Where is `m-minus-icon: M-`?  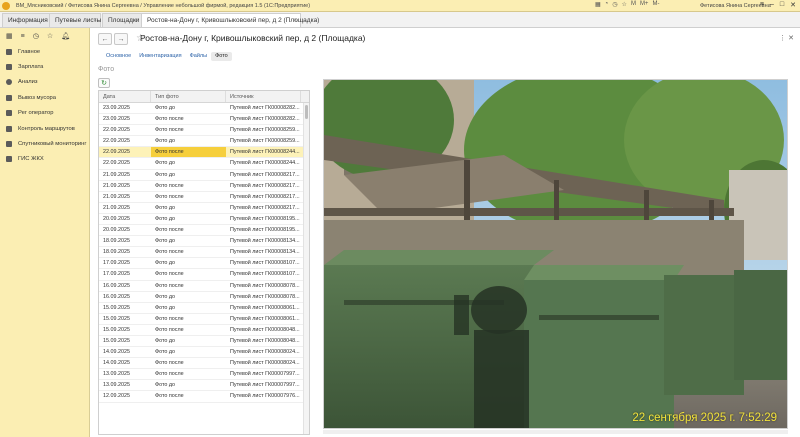
m-minus-icon: M- is located at coordinates (655, 4).